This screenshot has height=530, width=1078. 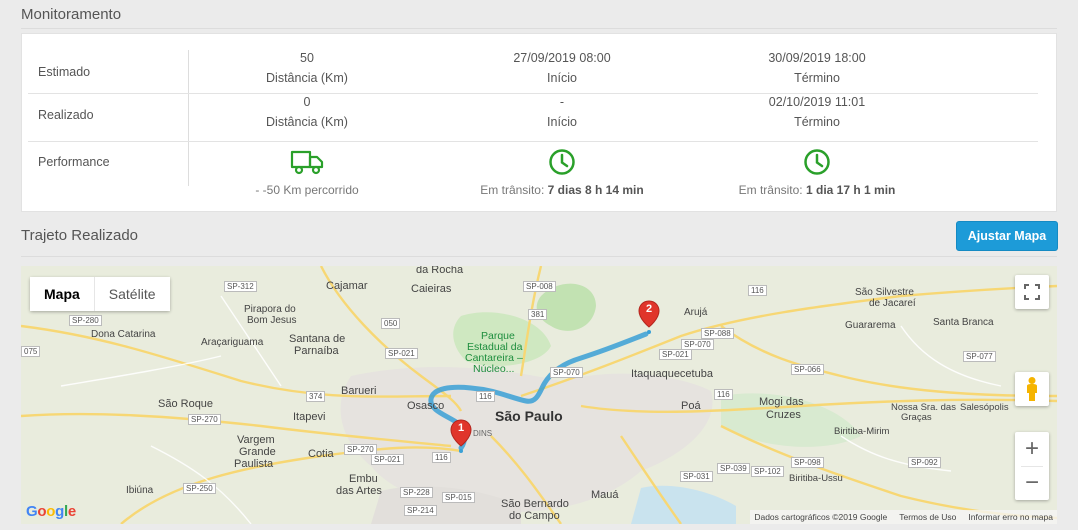 What do you see at coordinates (807, 369) in the screenshot?
I see `road-shield: SP-066` at bounding box center [807, 369].